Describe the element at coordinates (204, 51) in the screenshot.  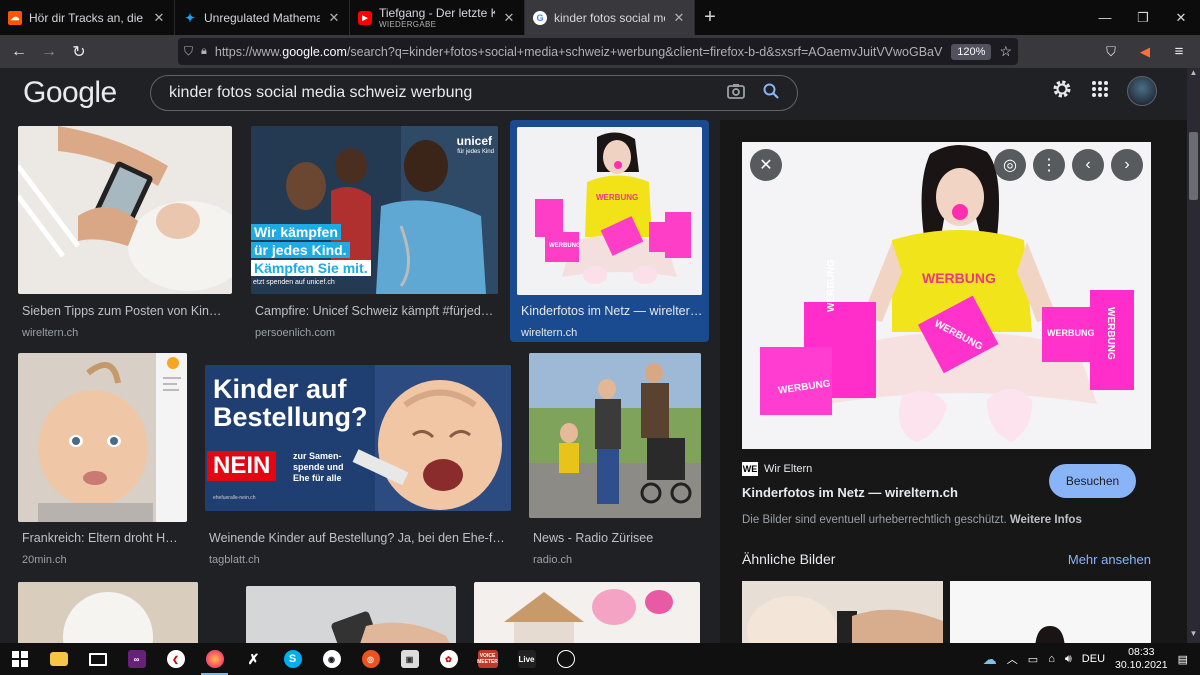
I see `lock-icon: 🔒︎` at that location.